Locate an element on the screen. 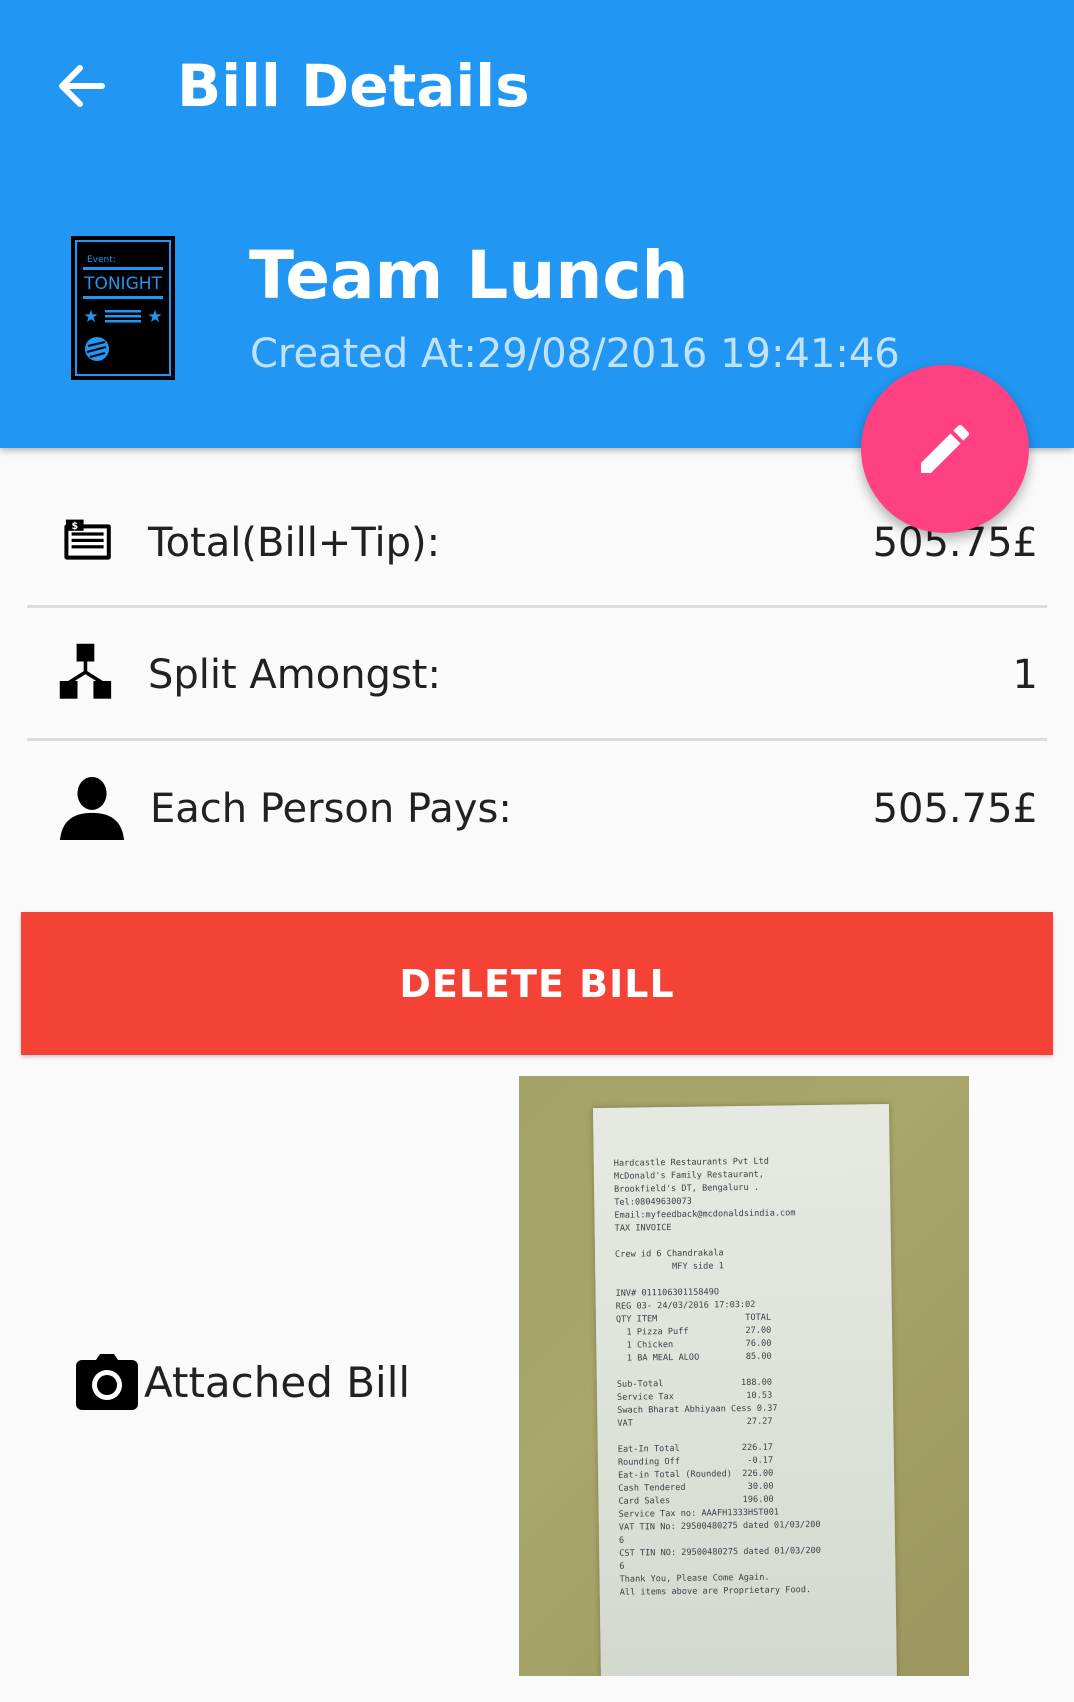  split-value: 1 is located at coordinates (1025, 675).